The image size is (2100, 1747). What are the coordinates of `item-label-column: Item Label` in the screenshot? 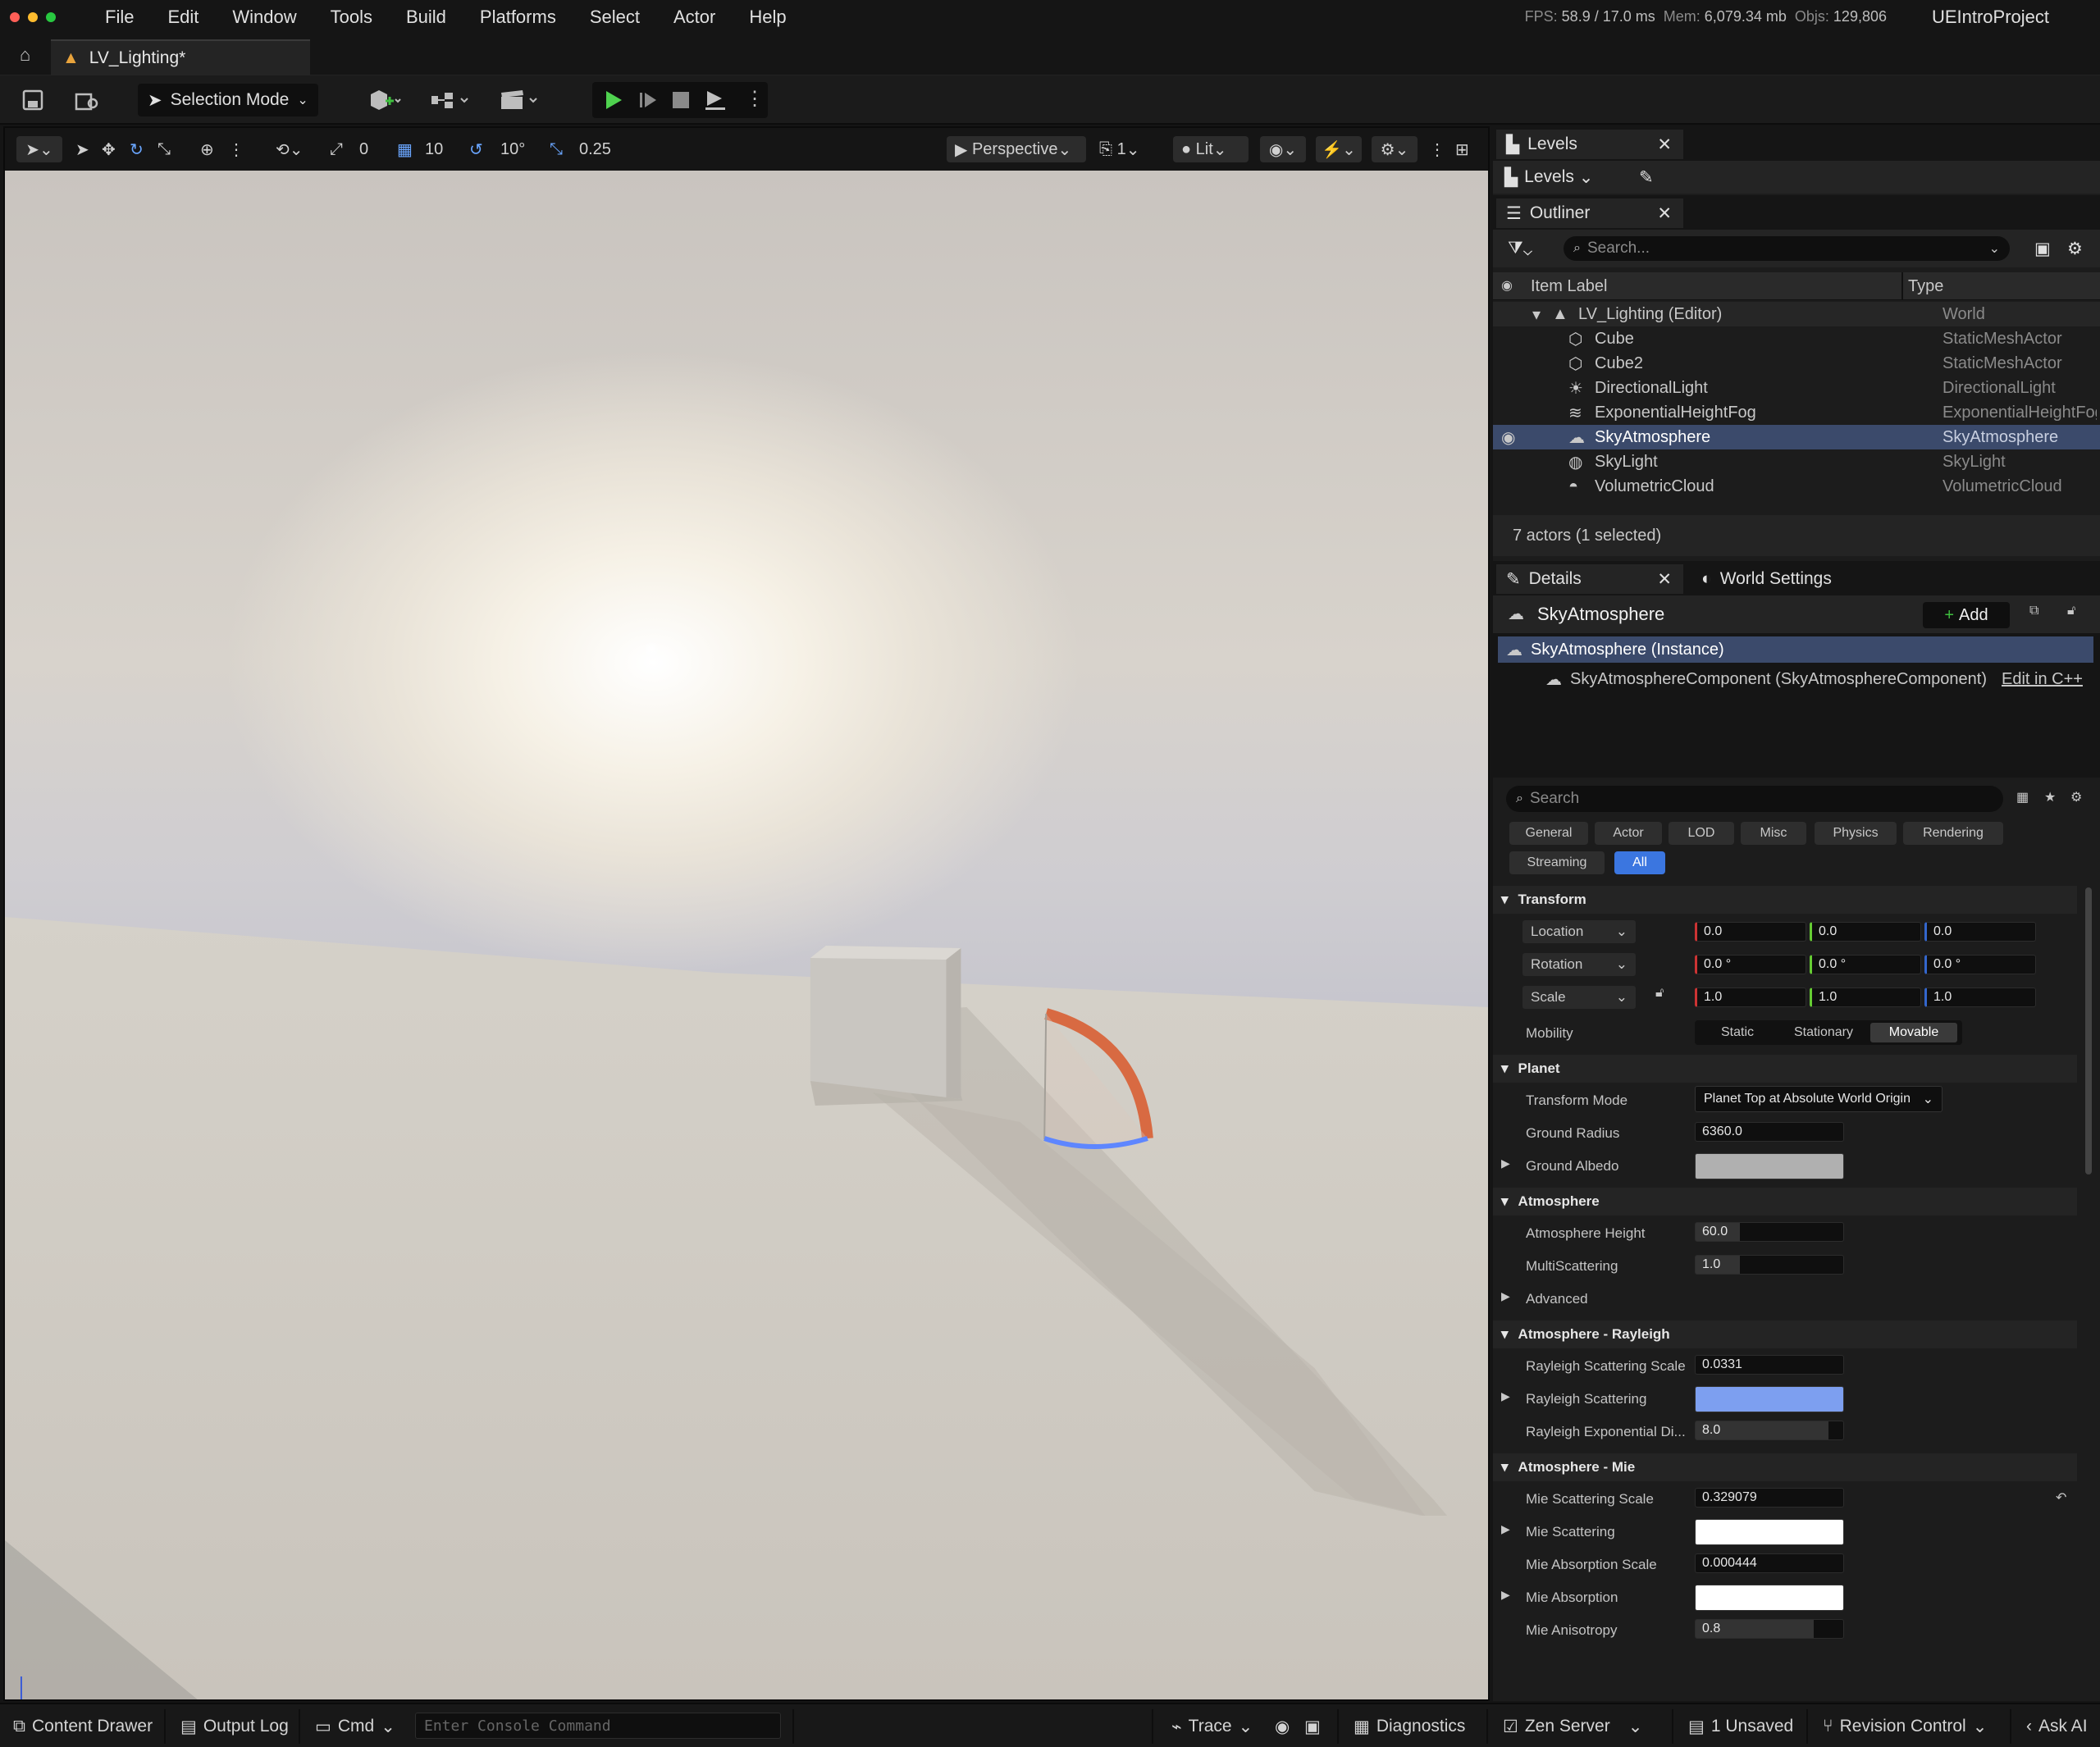 It's located at (1569, 286).